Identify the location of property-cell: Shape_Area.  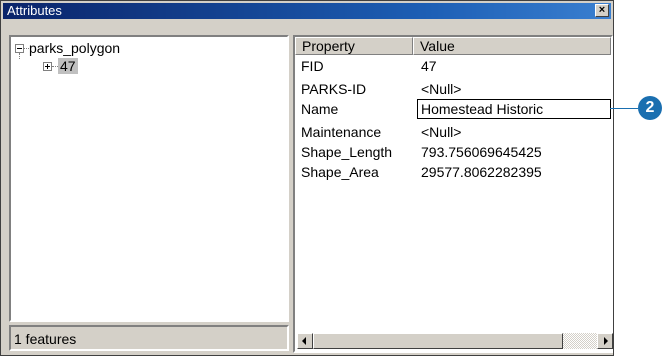
(340, 172).